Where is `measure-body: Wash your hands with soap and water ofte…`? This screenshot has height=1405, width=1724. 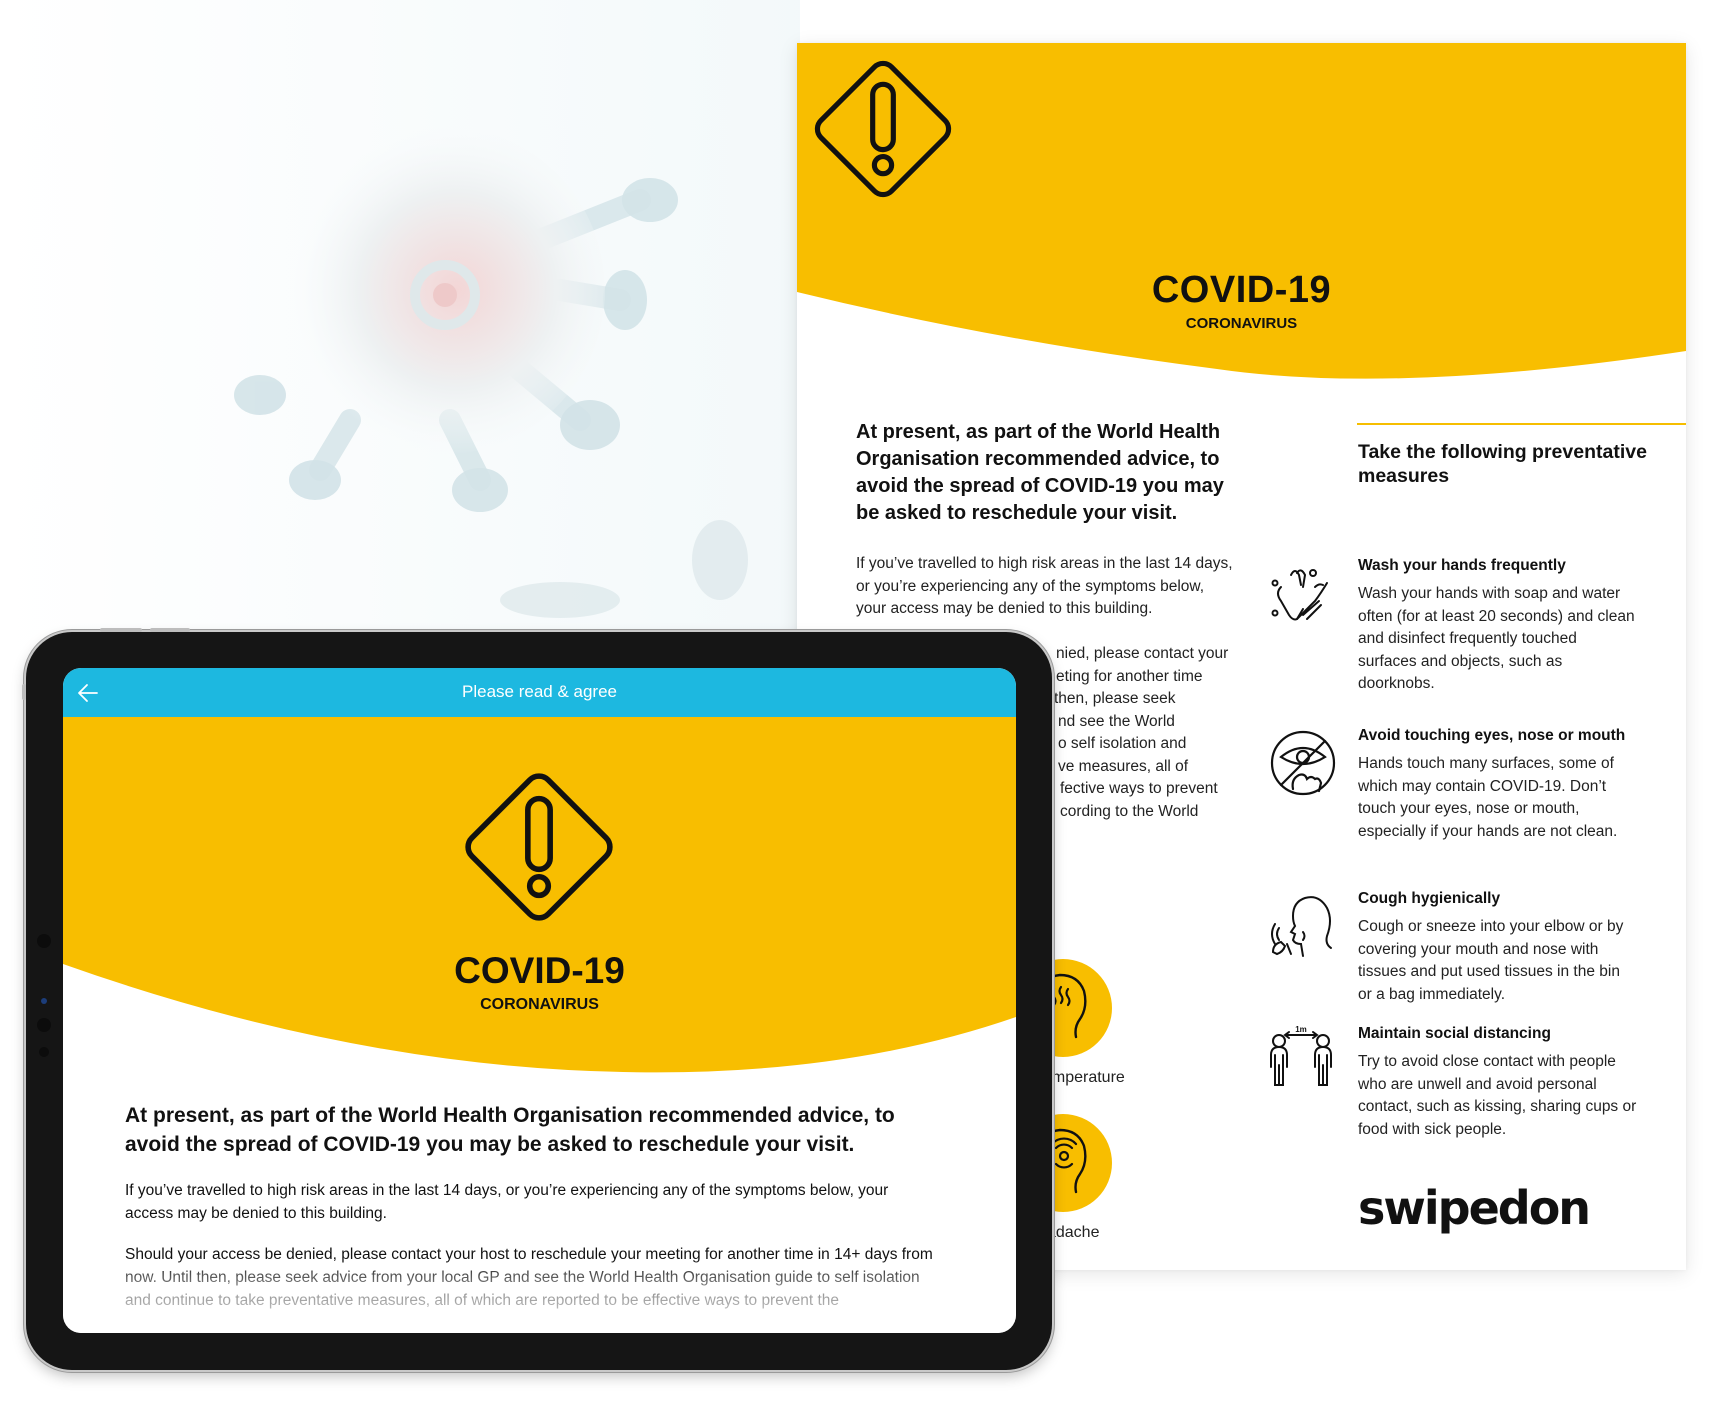
measure-body: Wash your hands with soap and water ofte… is located at coordinates (1496, 638).